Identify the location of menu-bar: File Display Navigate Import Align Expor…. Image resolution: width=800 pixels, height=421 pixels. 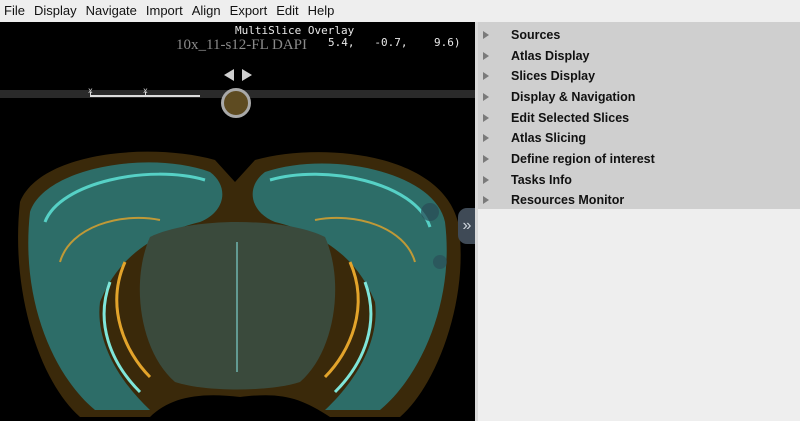
(400, 11).